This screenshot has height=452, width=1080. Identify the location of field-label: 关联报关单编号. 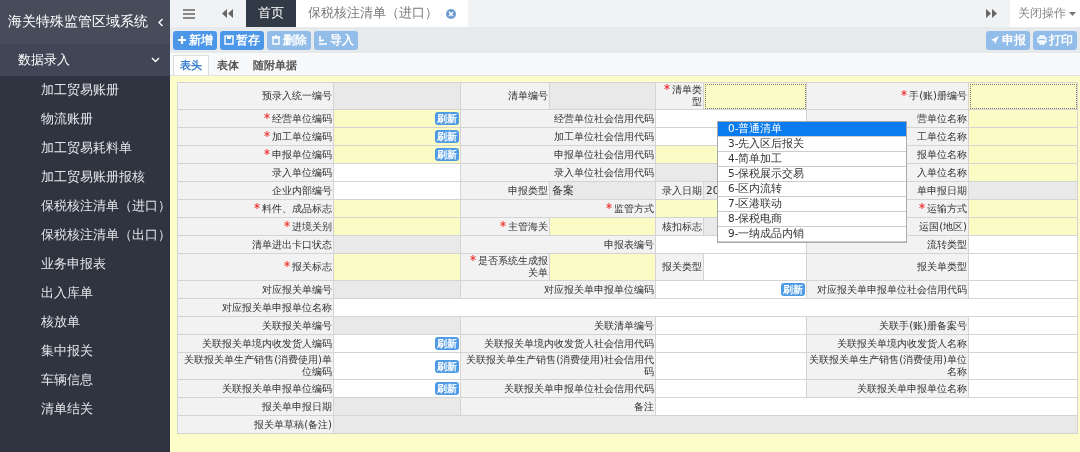
(297, 325).